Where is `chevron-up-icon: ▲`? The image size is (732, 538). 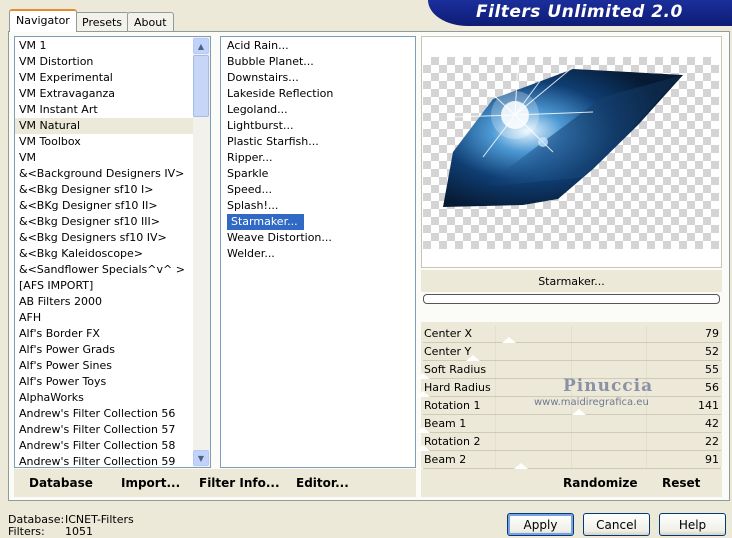 chevron-up-icon: ▲ is located at coordinates (201, 46).